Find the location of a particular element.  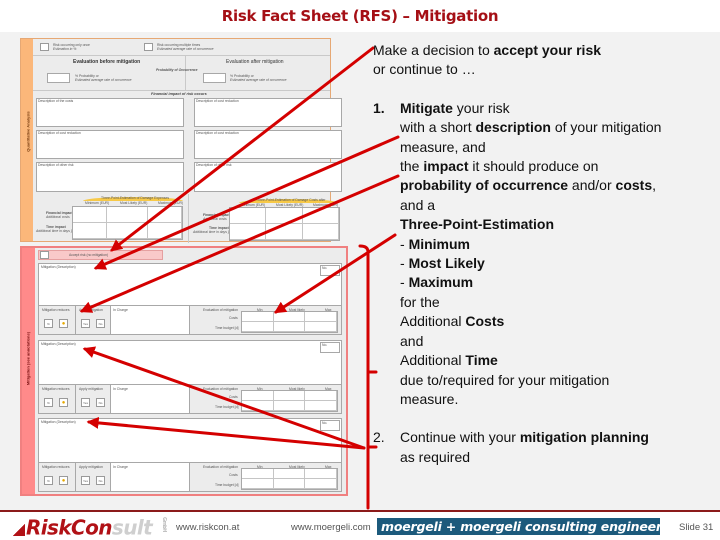

risk-once-checkbox is located at coordinates (44, 47).